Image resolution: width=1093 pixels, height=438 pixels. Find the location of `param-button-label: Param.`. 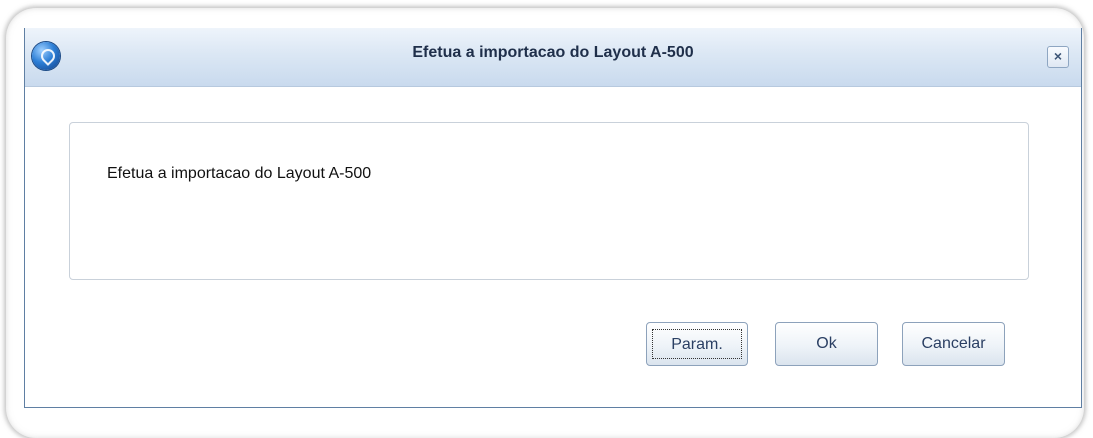

param-button-label: Param. is located at coordinates (697, 344).